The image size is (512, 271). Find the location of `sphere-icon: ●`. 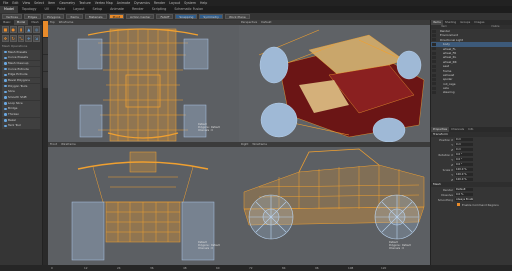

sphere-icon: ● is located at coordinates (13, 29).